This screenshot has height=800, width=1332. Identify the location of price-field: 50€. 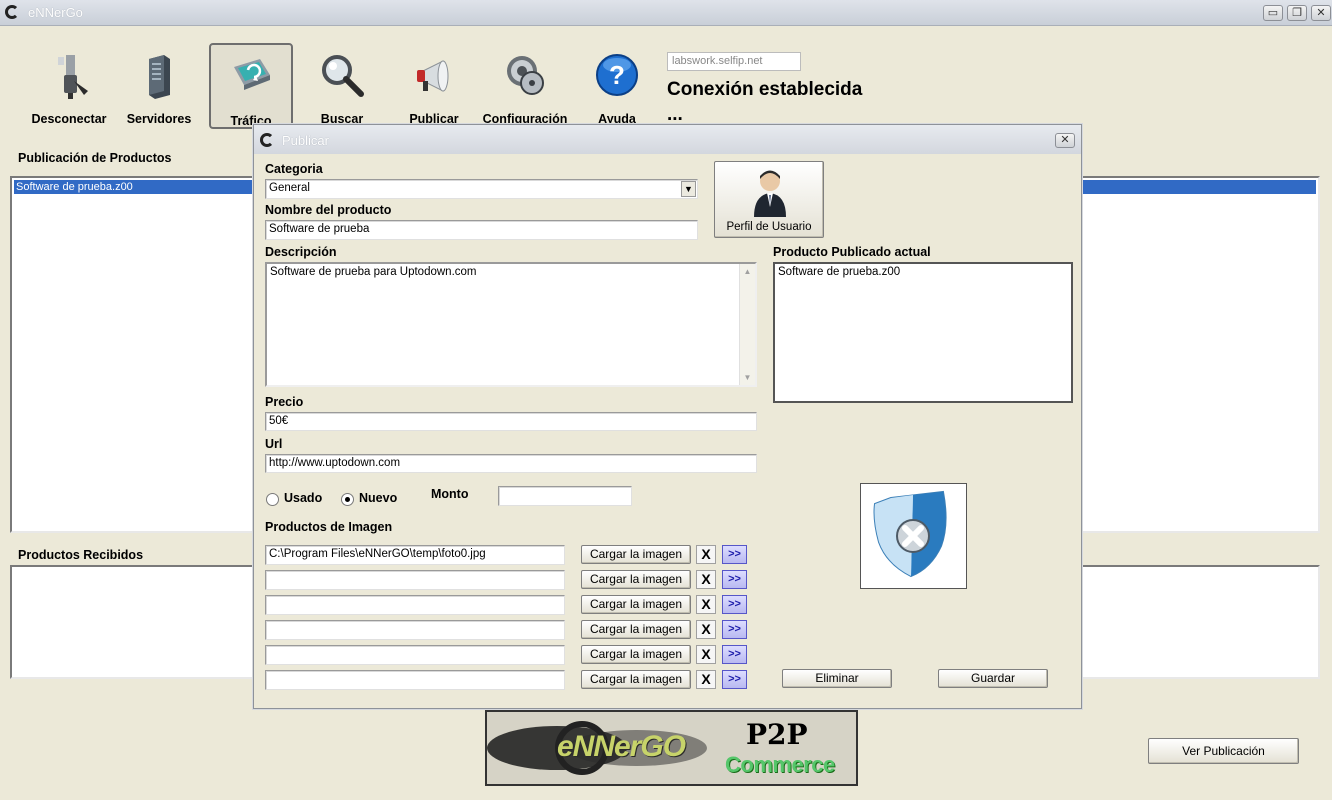
(511, 421).